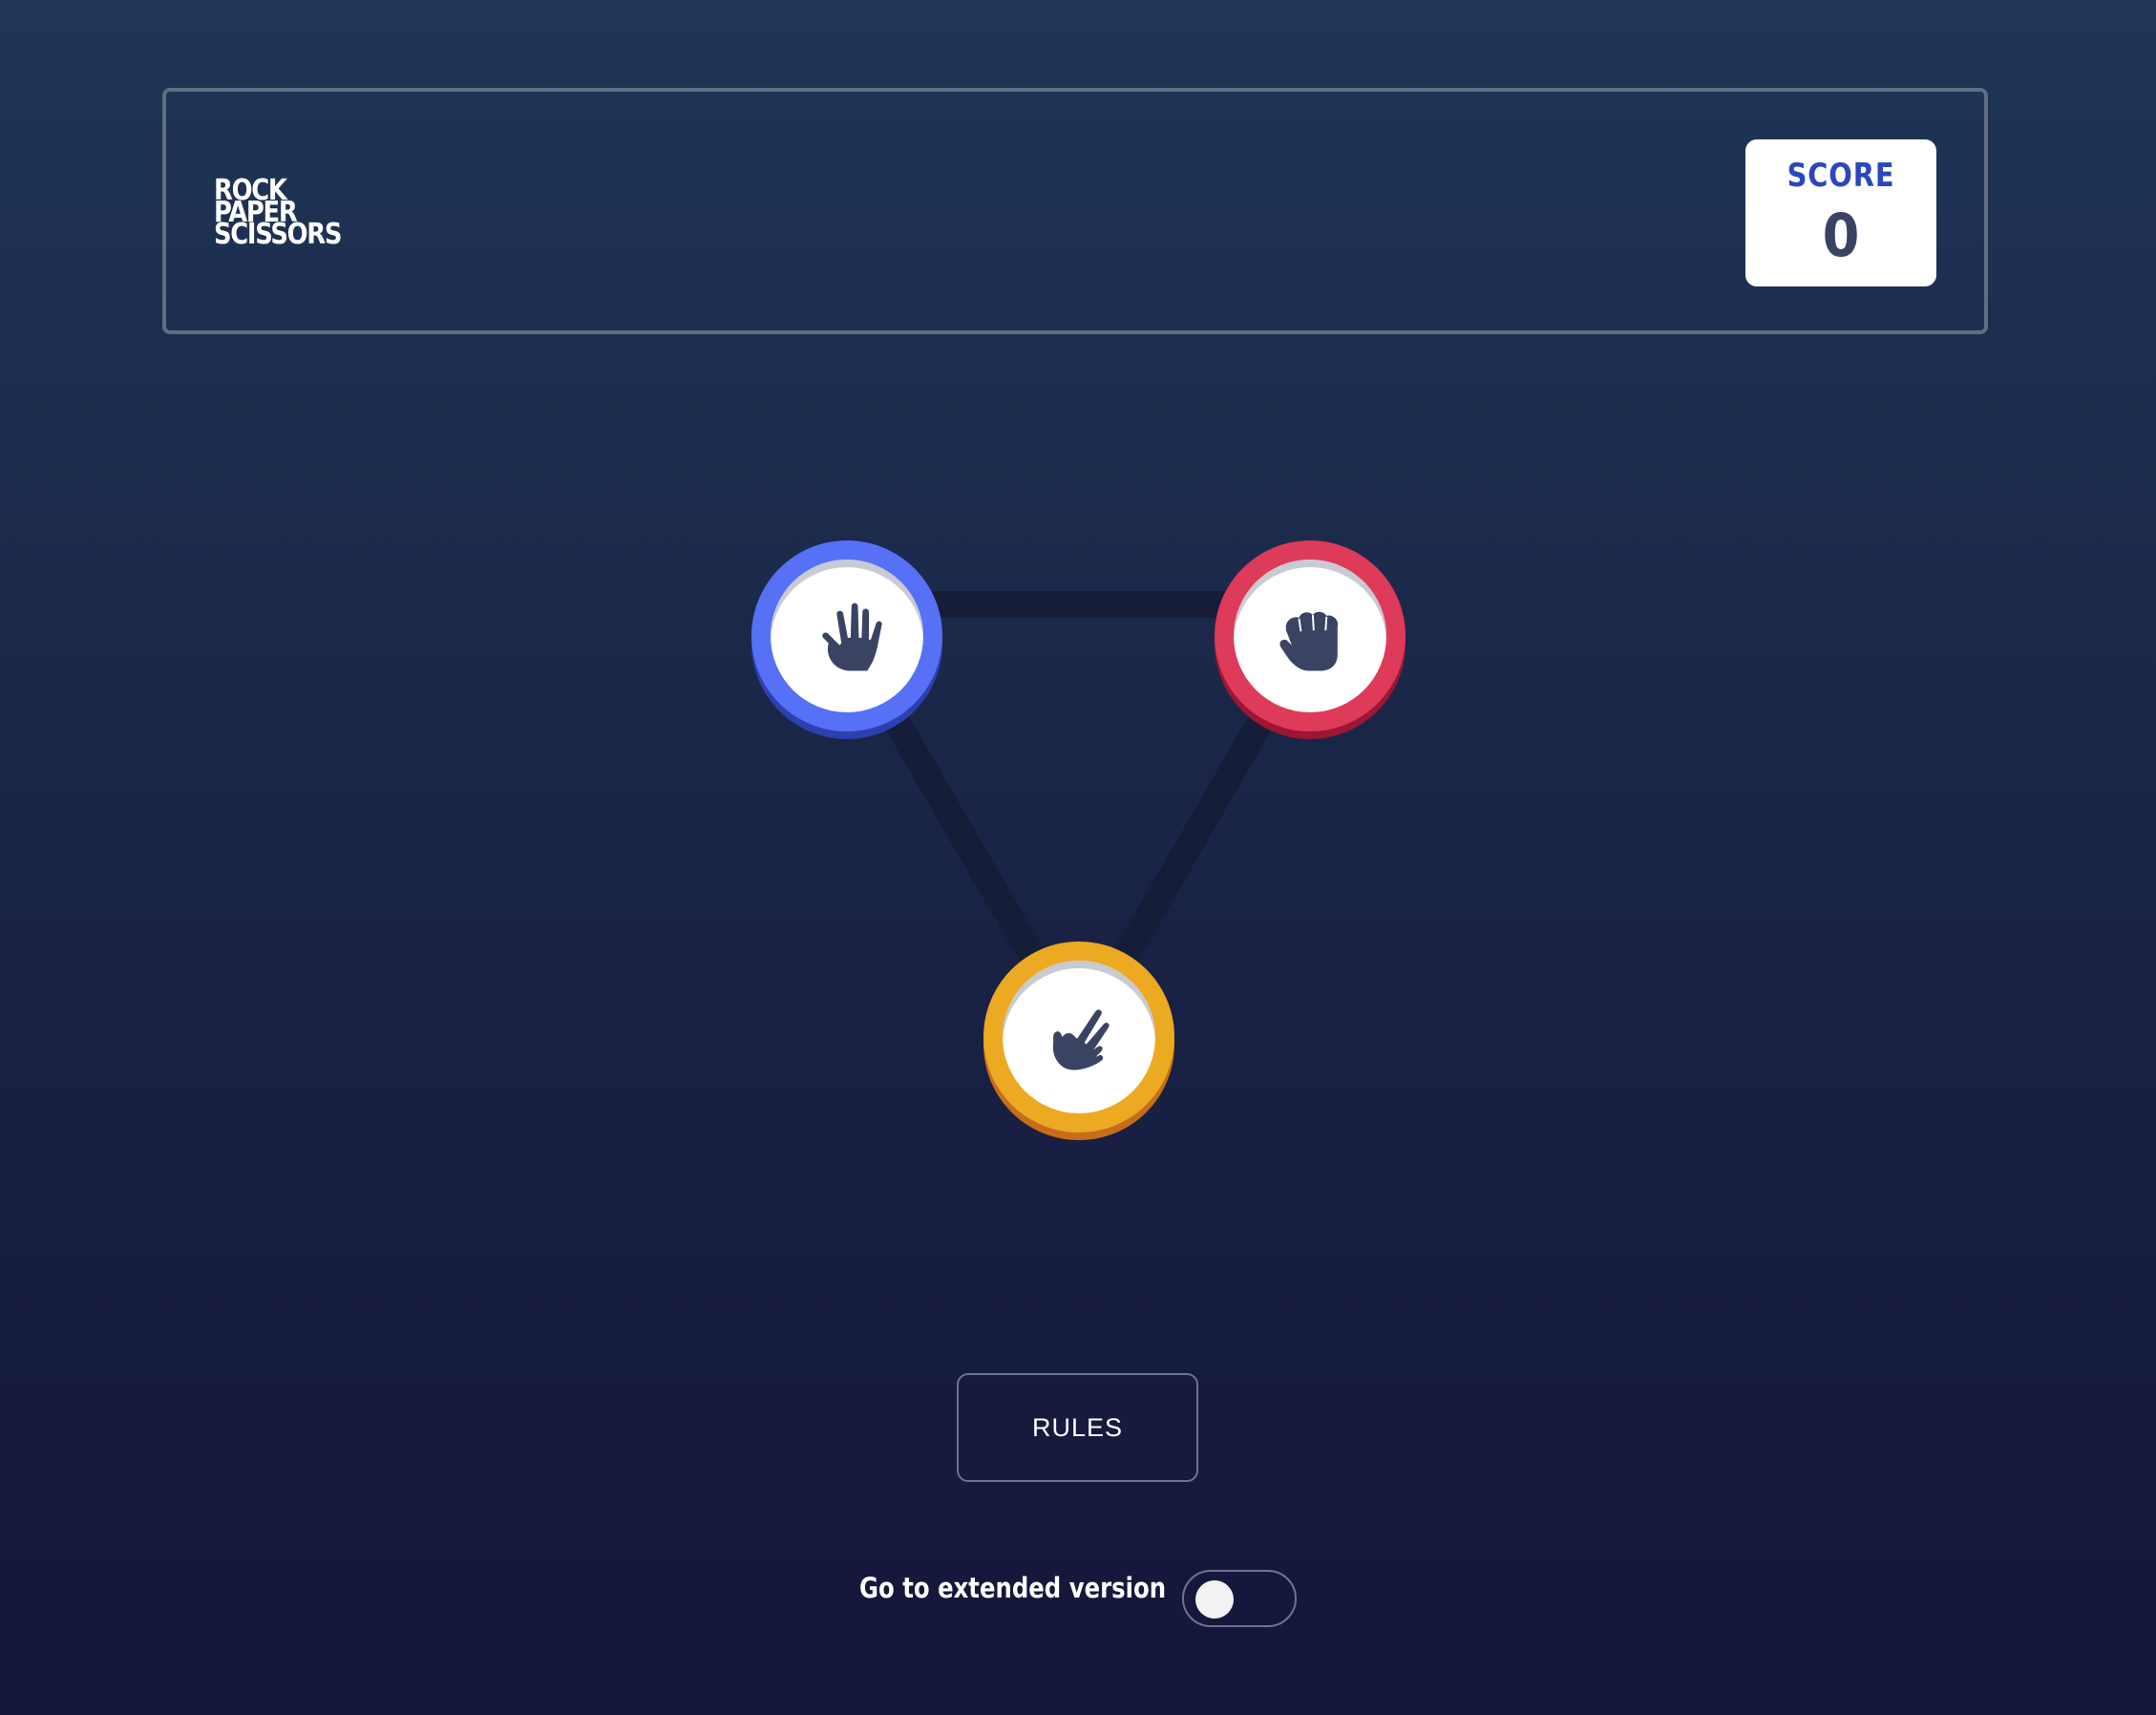  I want to click on rock-fist-icon, so click(1309, 641).